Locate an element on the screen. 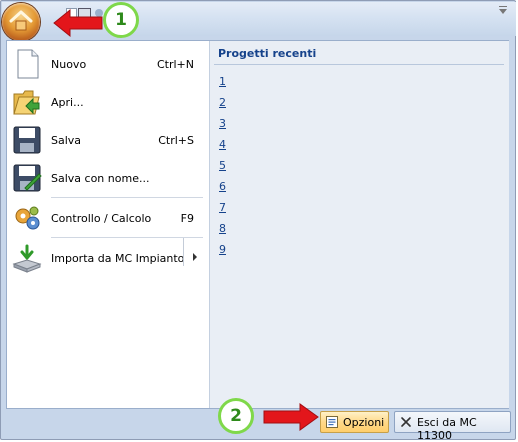 The image size is (518, 442). recent-project-item: 9 is located at coordinates (229, 251).